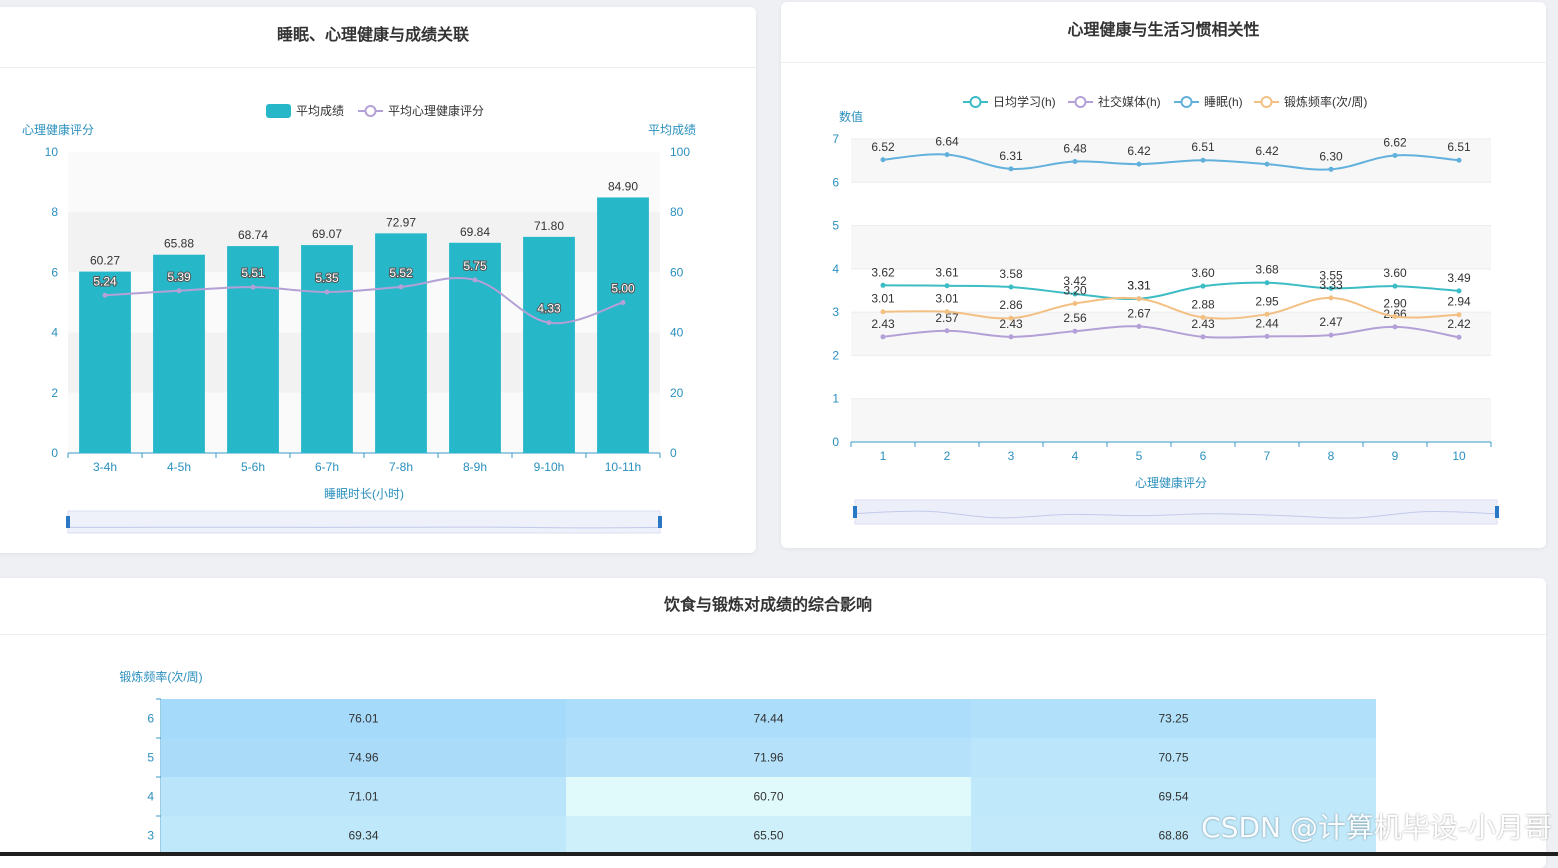  Describe the element at coordinates (1325, 101) in the screenshot. I see `legend-label-3: 锻炼频率(次/周)` at that location.